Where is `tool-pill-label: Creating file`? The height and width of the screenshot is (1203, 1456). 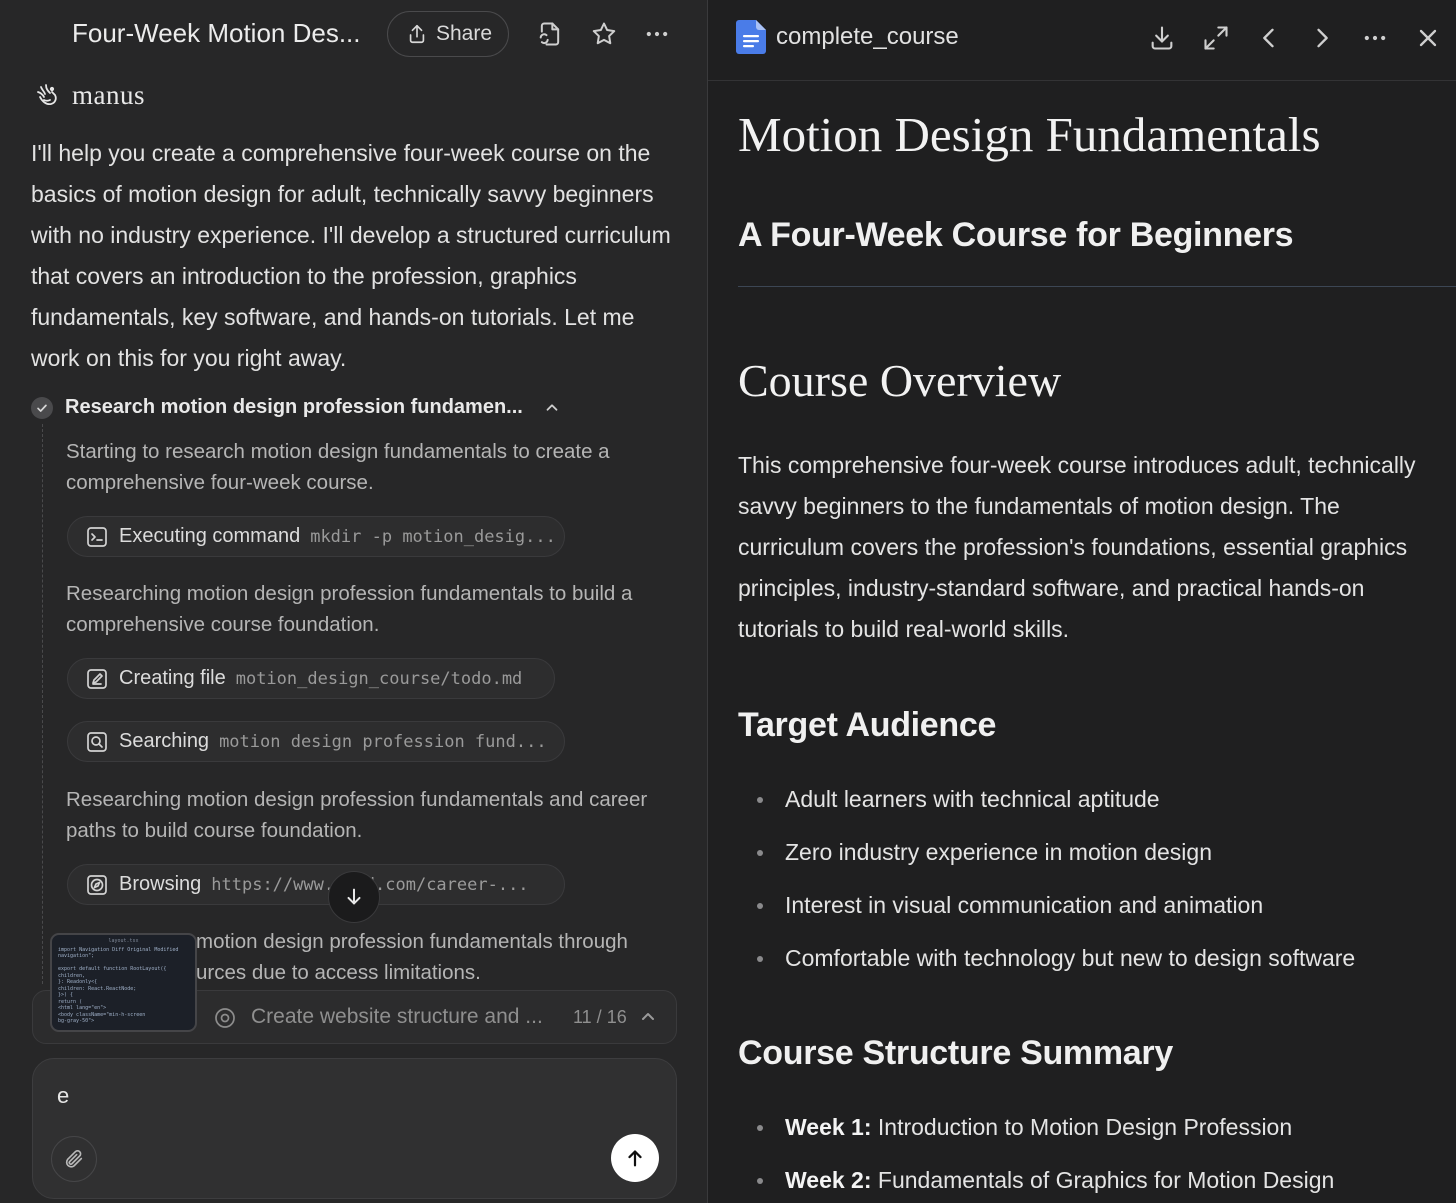
tool-pill-label: Creating file is located at coordinates (172, 678).